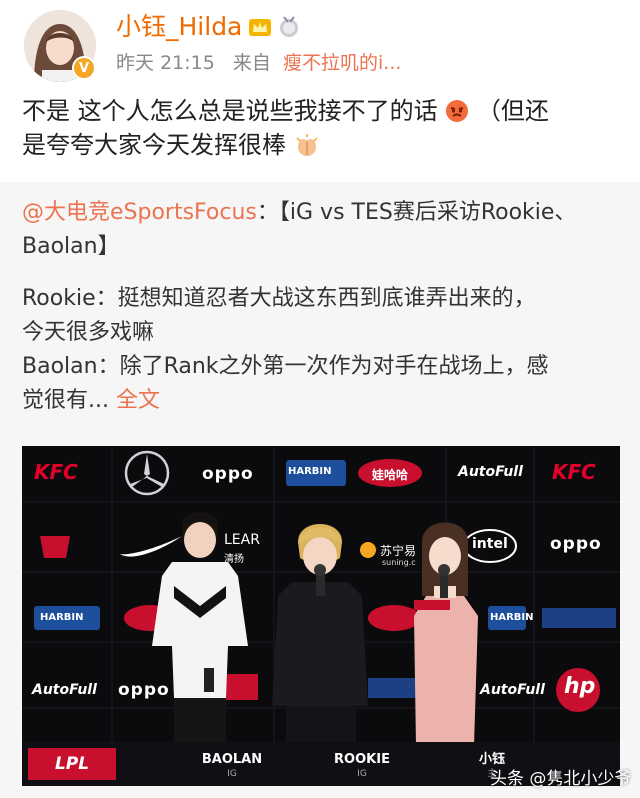 The width and height of the screenshot is (640, 798). I want to click on repost-title: ：【iG vs TES赛后采访Rookie、, so click(416, 212).